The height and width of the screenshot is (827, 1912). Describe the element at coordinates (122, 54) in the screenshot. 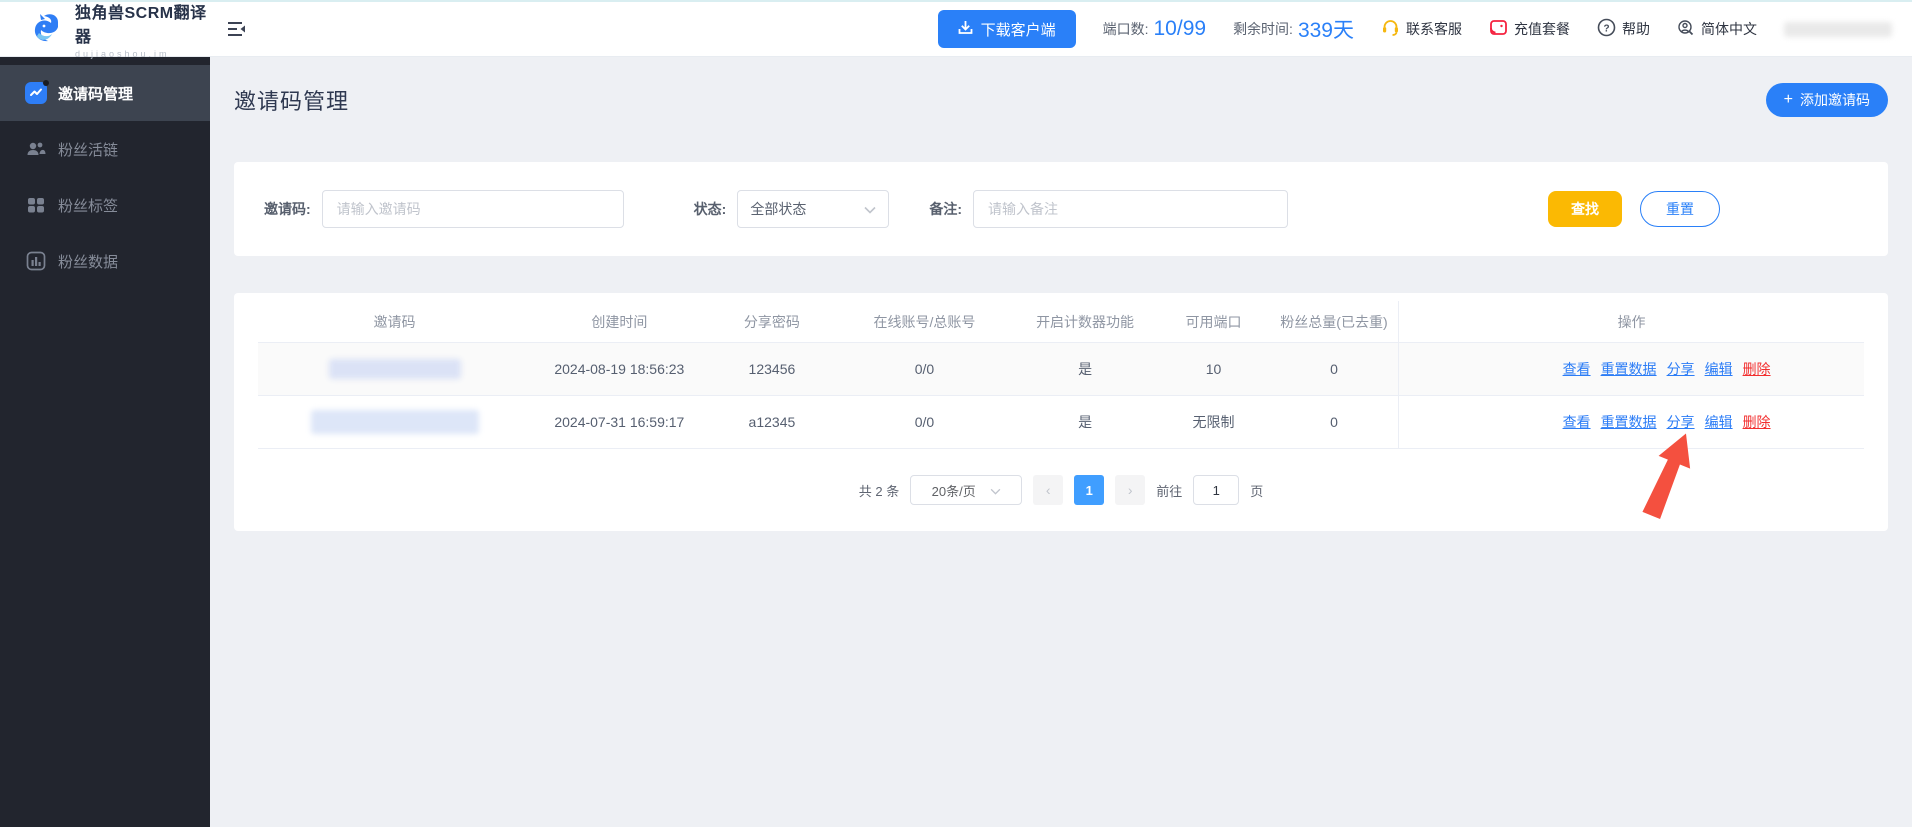

I see `brand-subtitle: dujiaoshou.im` at that location.